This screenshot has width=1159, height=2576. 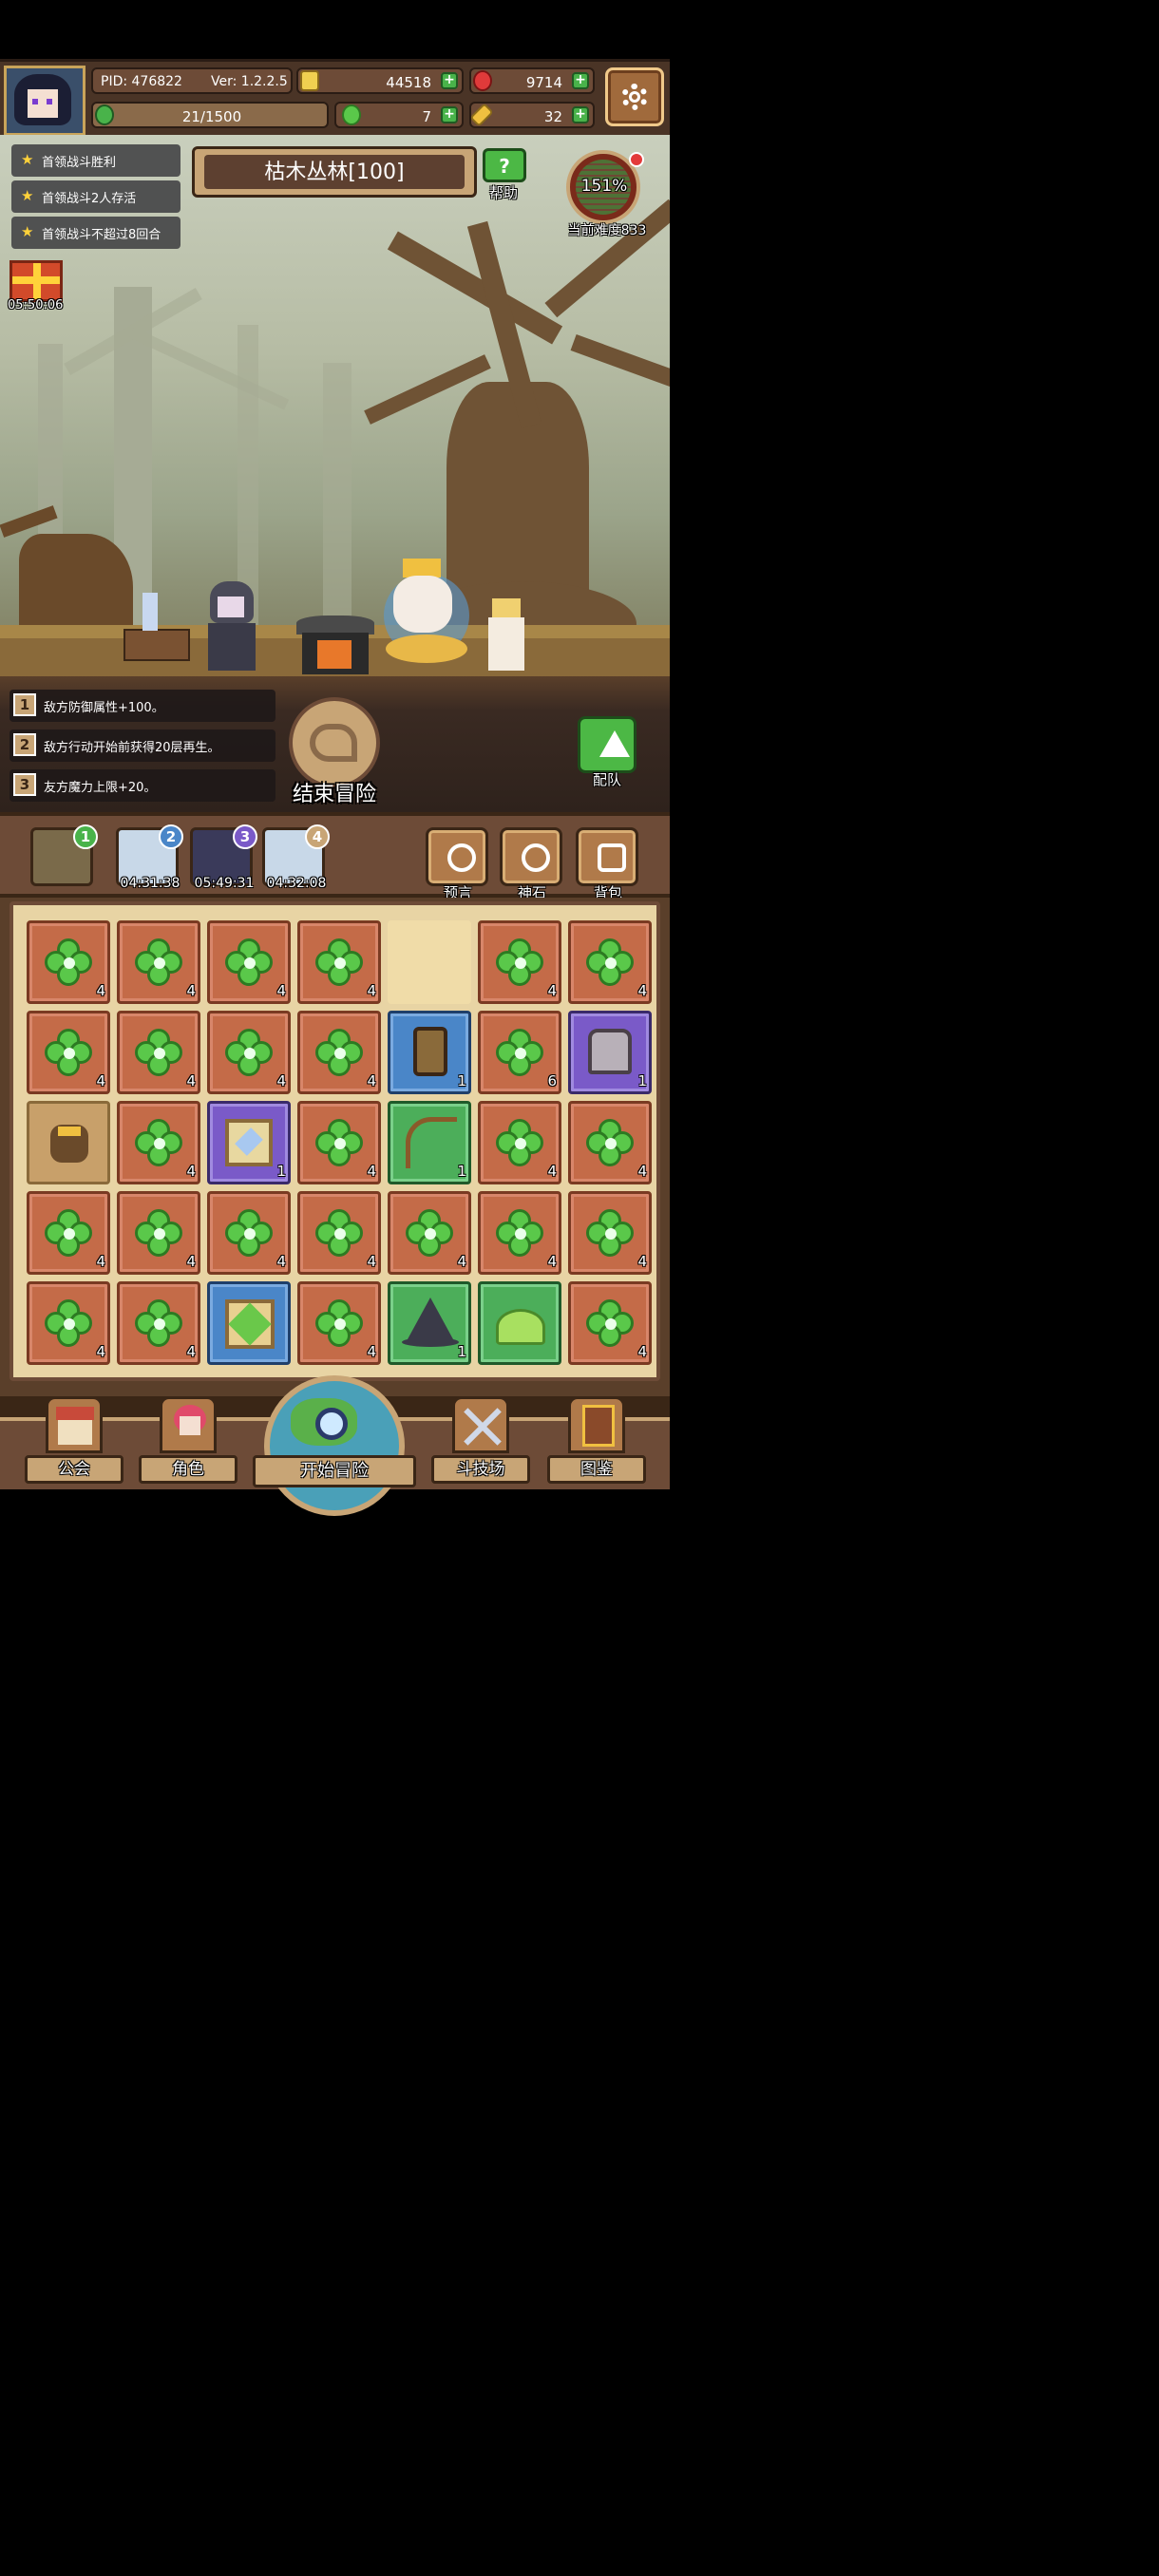 I want to click on effect-item: 2 敌方行动开始前获得20层再生。, so click(x=143, y=745).